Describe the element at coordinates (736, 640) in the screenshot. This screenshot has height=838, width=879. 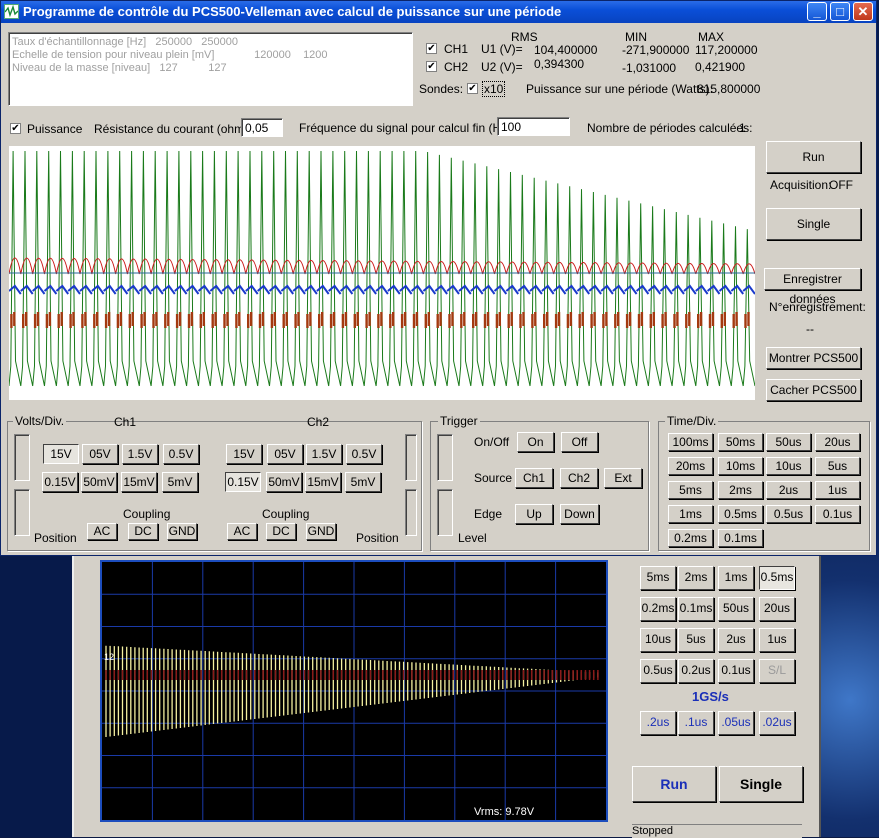
I see `pcs500-timebase-button: 2us` at that location.